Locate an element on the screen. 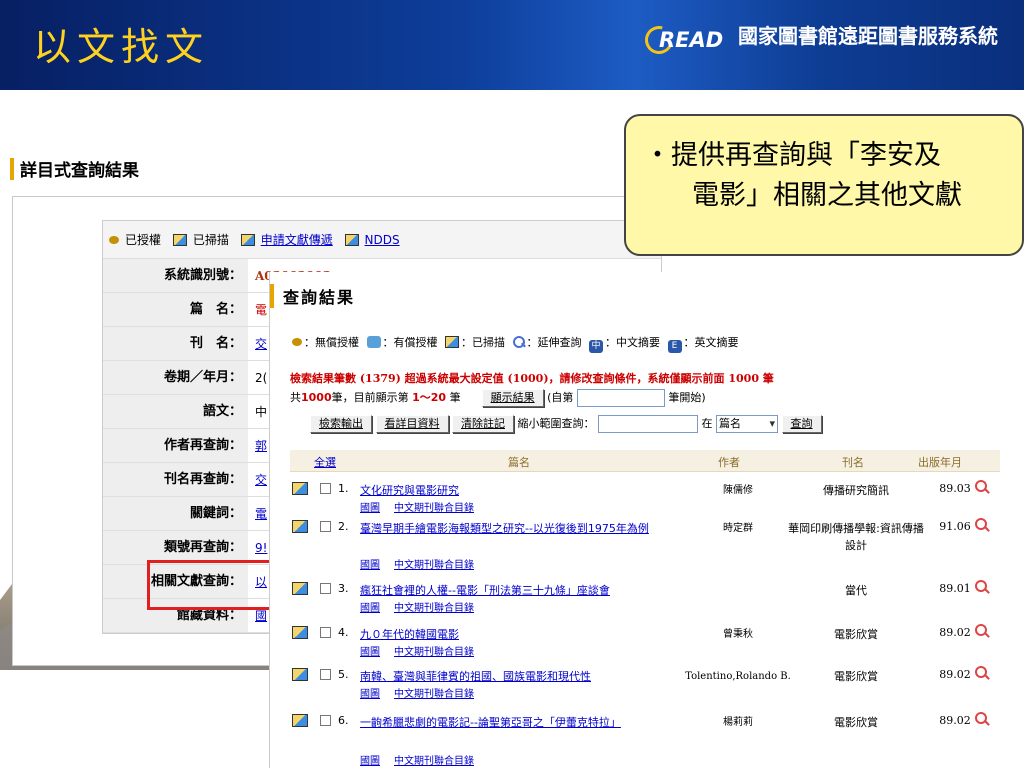  paging-range: 1～20 is located at coordinates (429, 397).